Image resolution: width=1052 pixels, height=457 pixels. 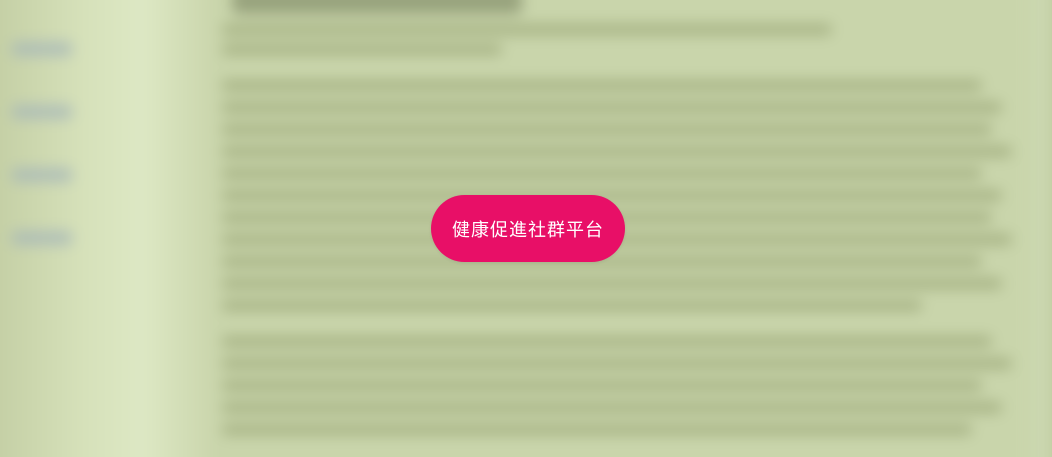 What do you see at coordinates (377, 7) in the screenshot?
I see `blurred-heading` at bounding box center [377, 7].